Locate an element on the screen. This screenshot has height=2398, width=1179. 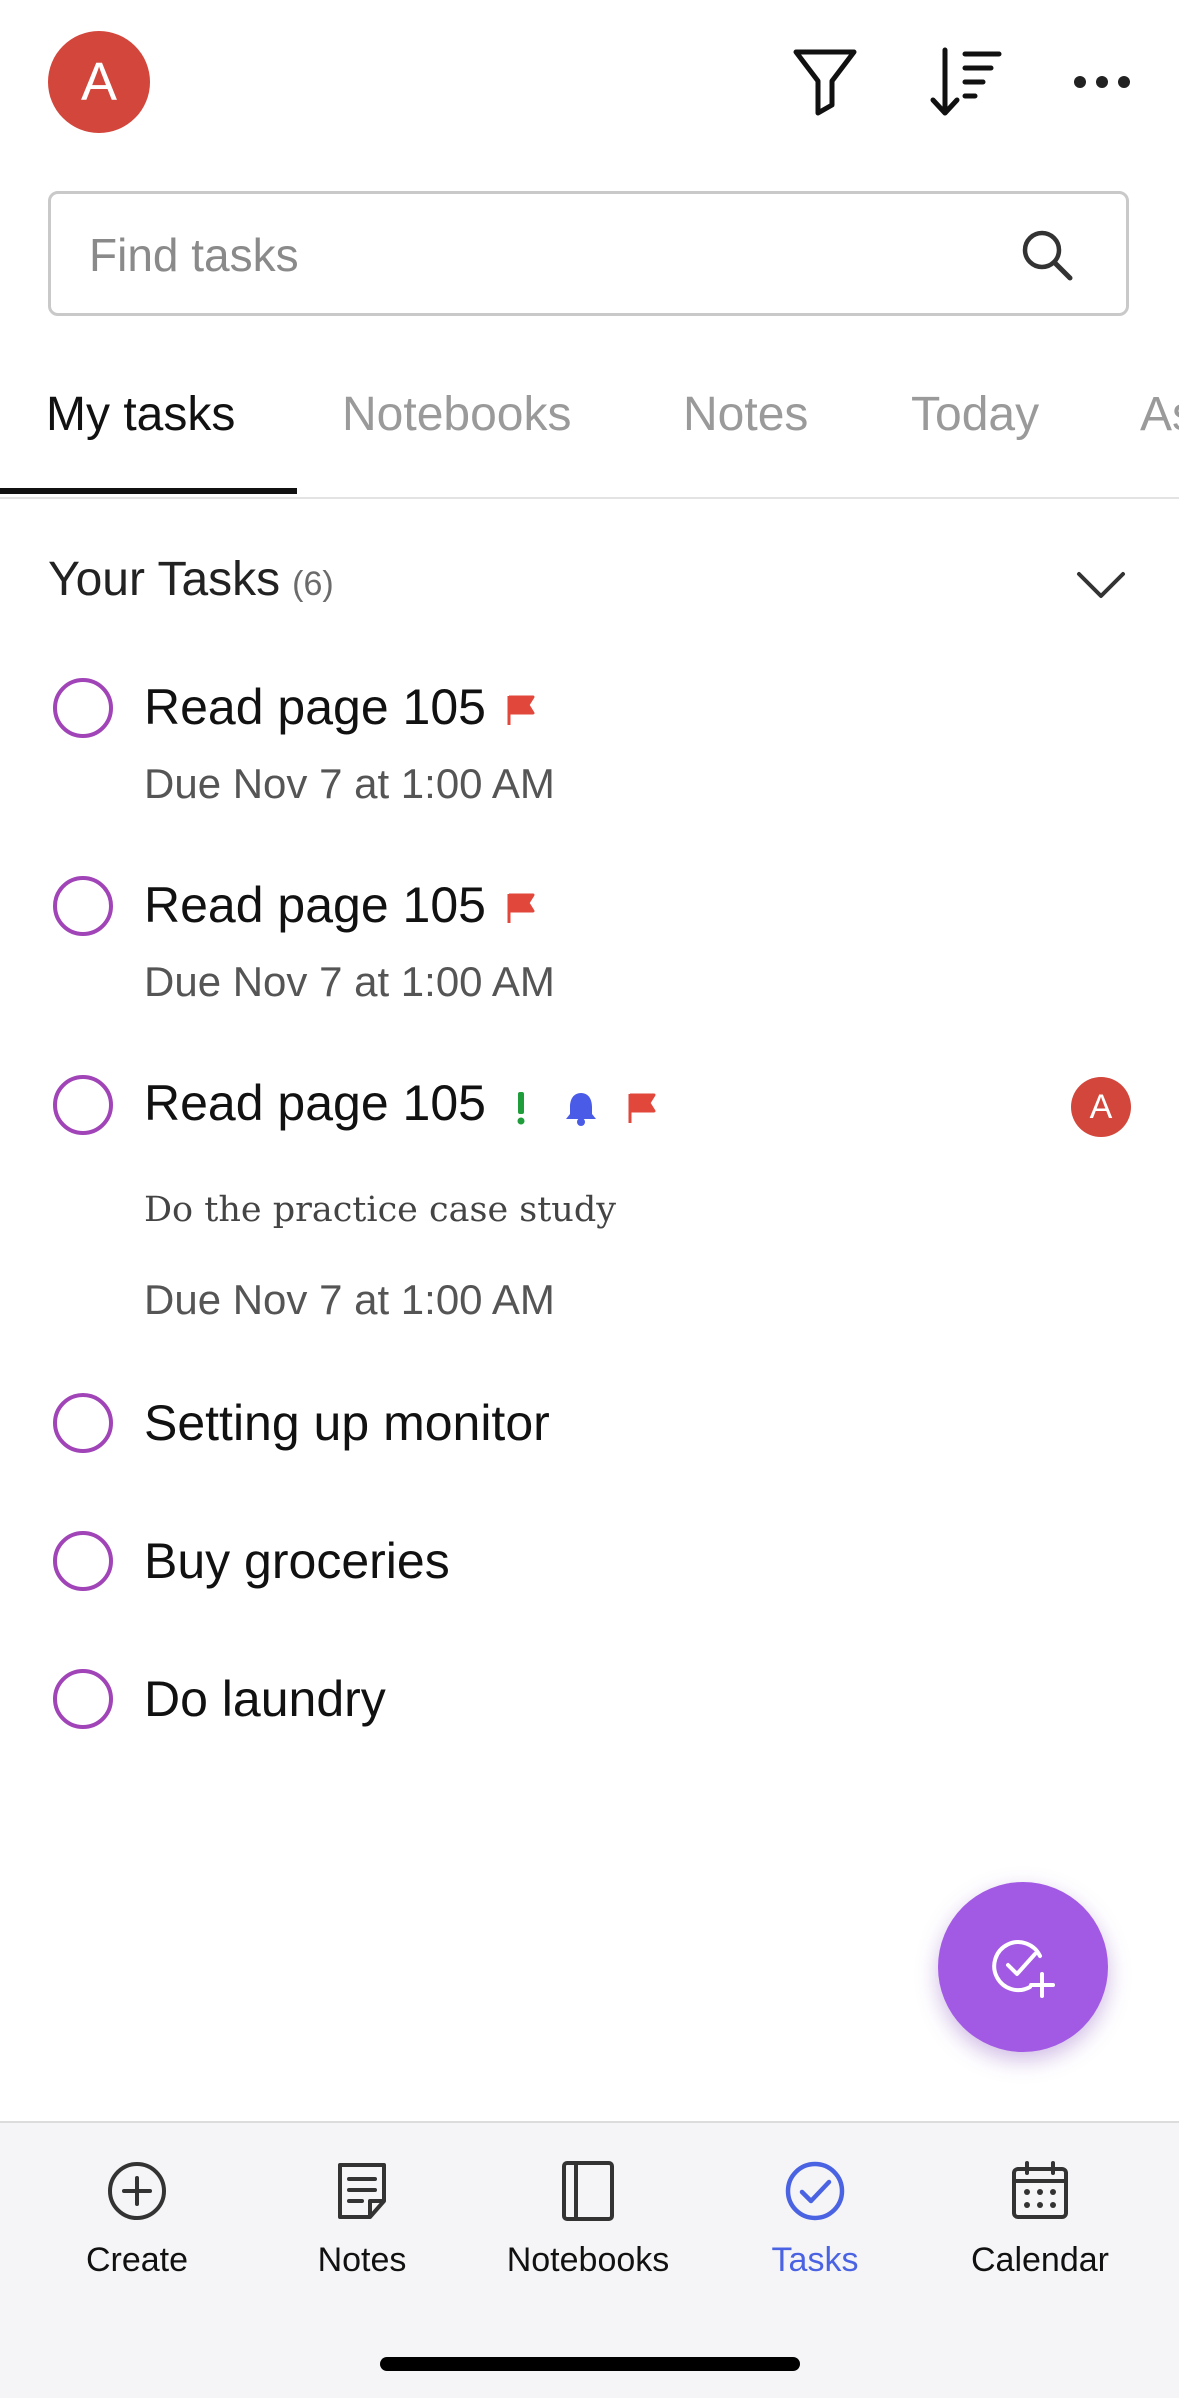
nav-notebooks: Notebooks is located at coordinates (588, 2219).